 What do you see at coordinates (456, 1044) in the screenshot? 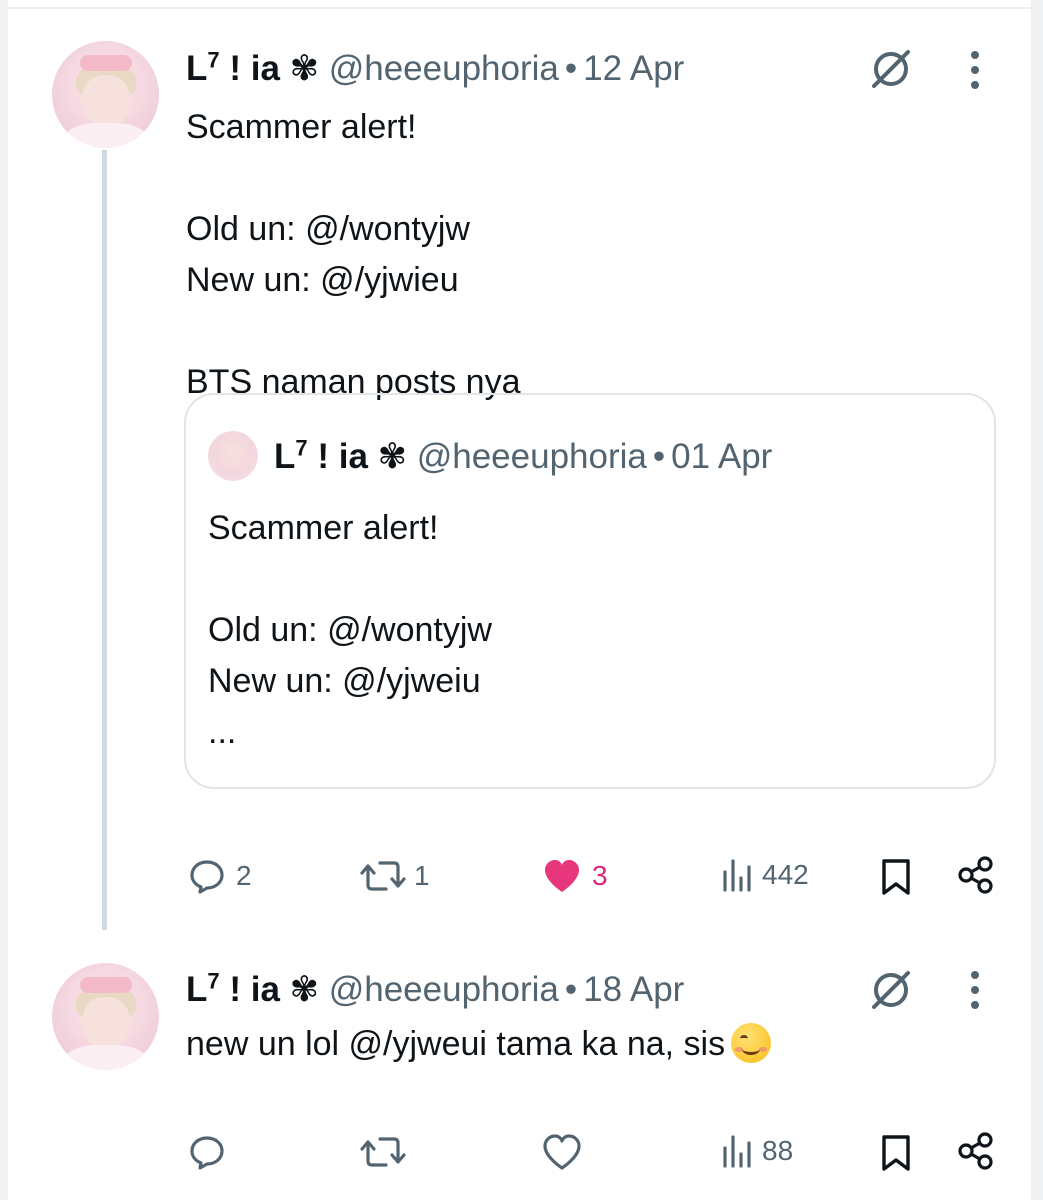
I see `tweet-text-content: new un lol @/yjweui tama ka na, sis` at bounding box center [456, 1044].